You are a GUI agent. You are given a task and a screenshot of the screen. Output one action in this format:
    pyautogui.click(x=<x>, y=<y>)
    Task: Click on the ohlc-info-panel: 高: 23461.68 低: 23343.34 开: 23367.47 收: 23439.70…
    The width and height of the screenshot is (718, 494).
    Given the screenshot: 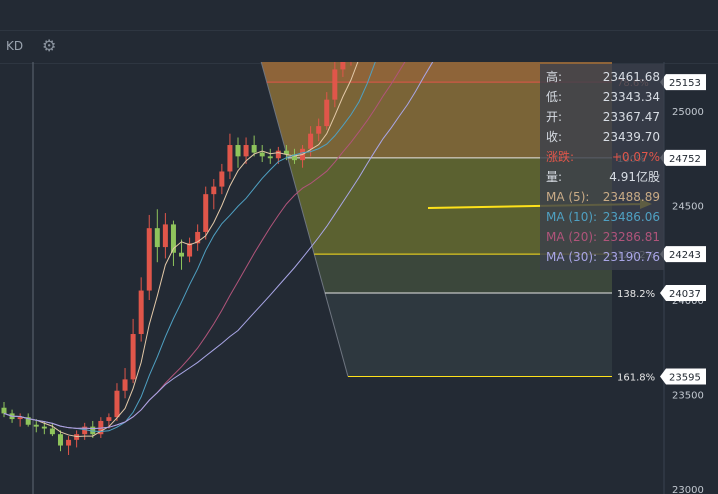 What is the action you would take?
    pyautogui.click(x=602, y=167)
    